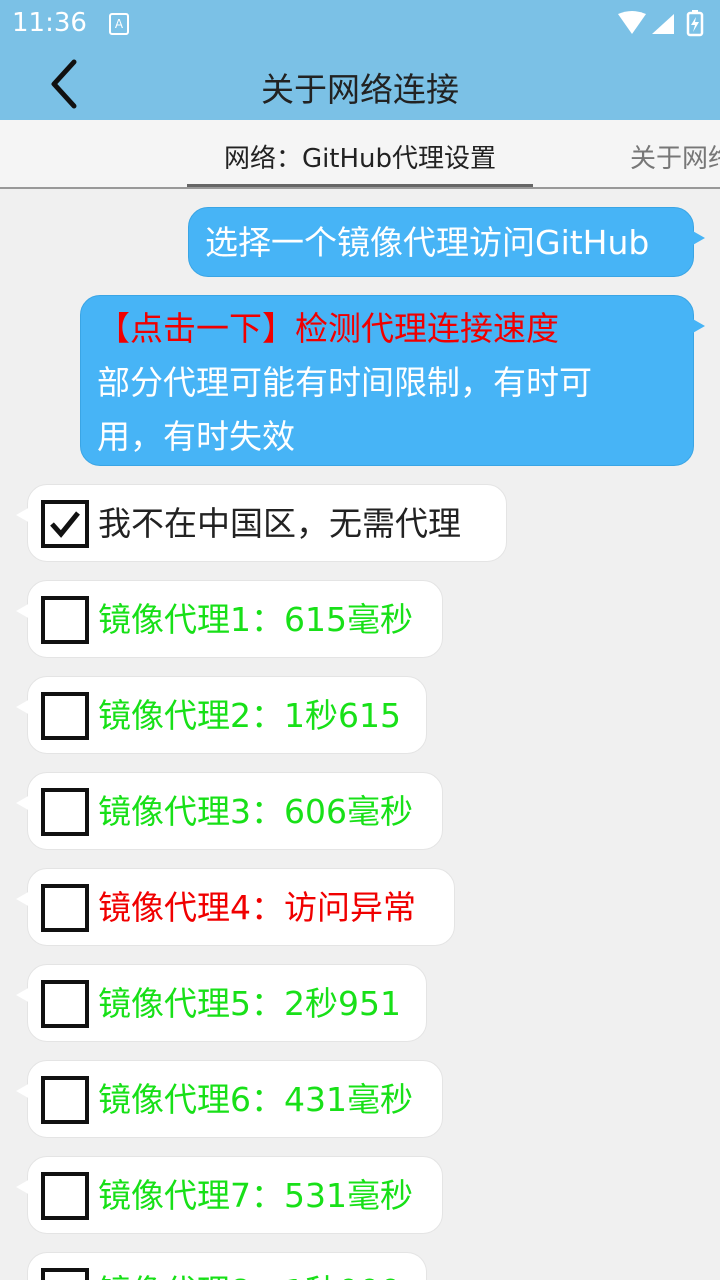  What do you see at coordinates (344, 382) in the screenshot?
I see `note-line-1: 部分代理可能有时间限制，有时可` at bounding box center [344, 382].